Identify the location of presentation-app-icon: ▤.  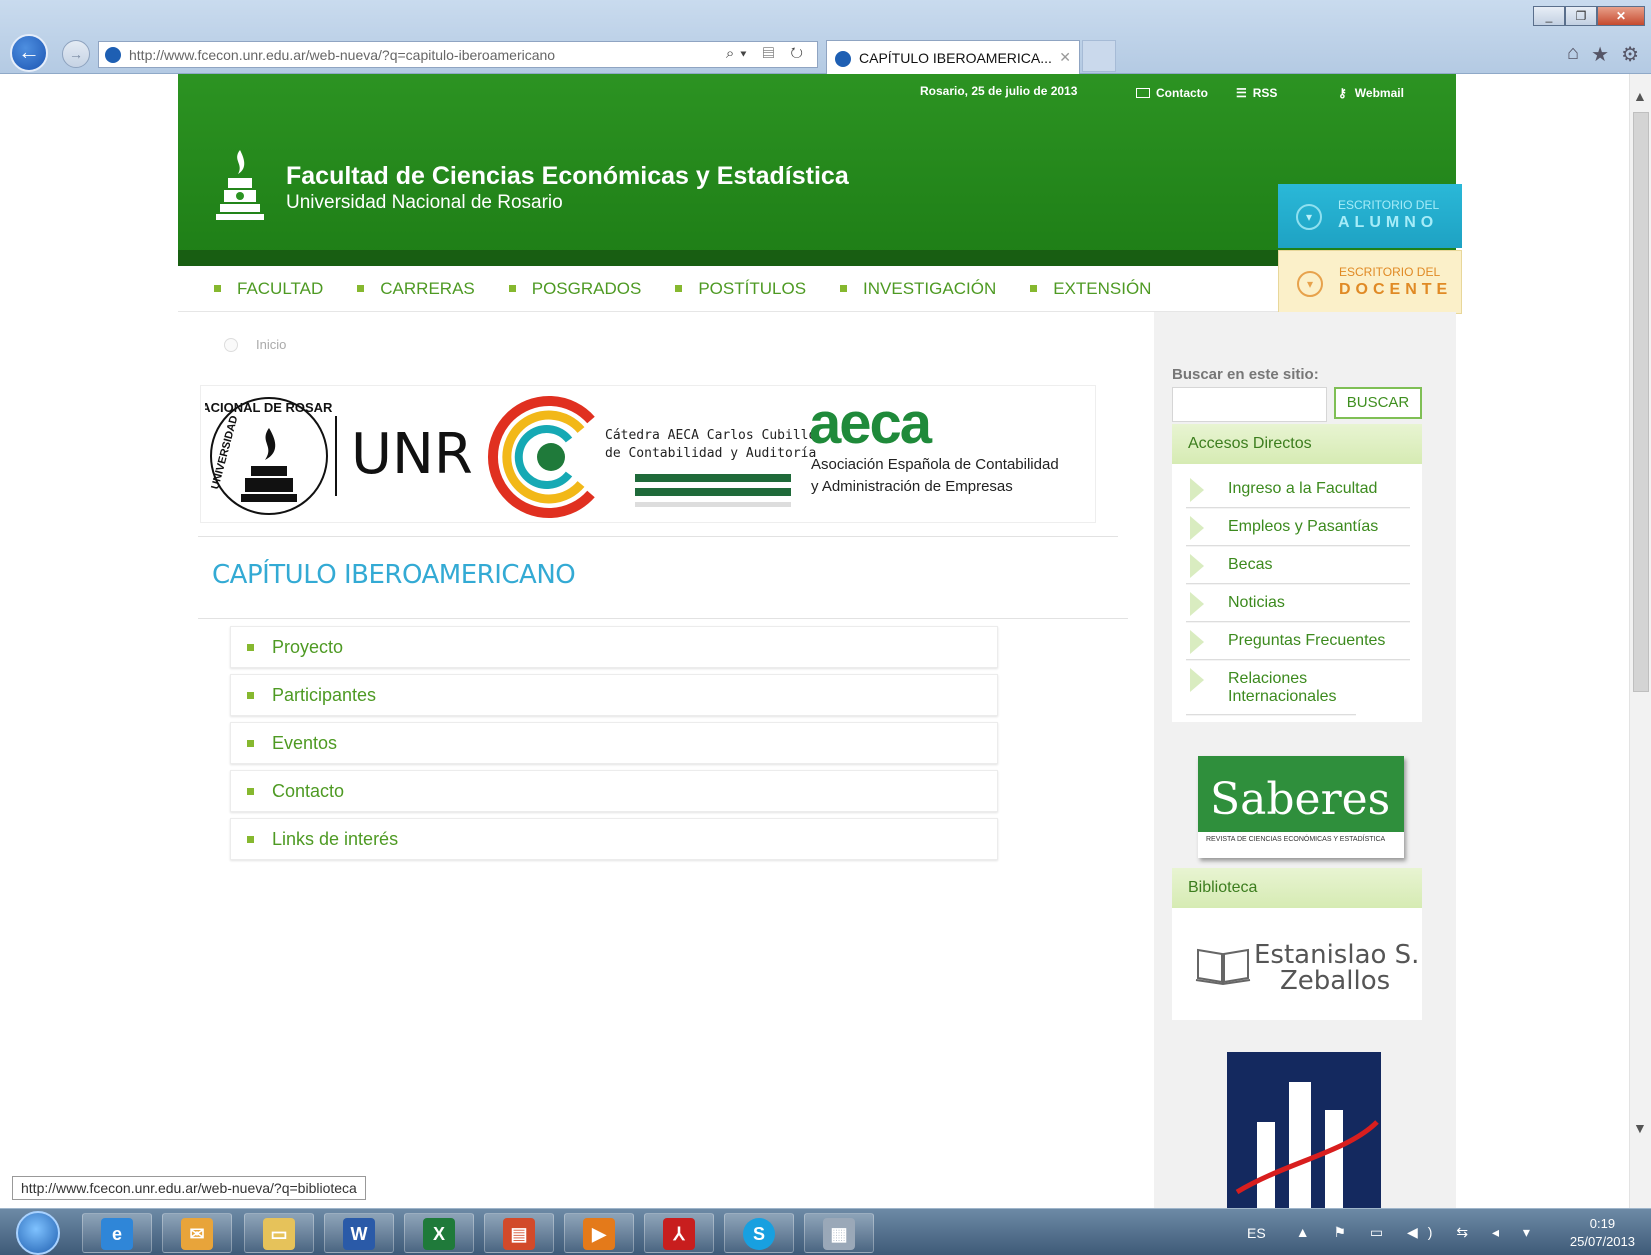
(519, 1234).